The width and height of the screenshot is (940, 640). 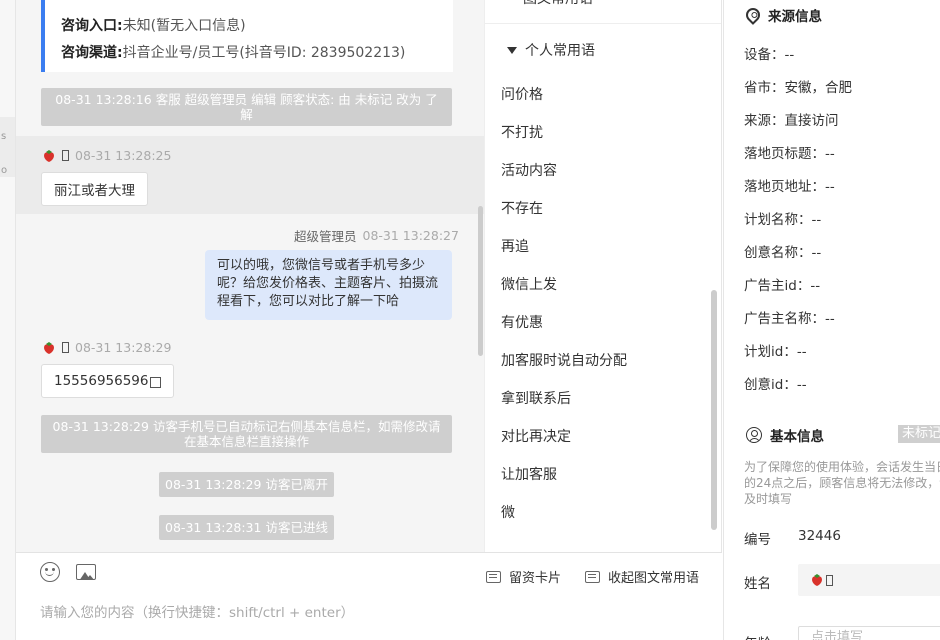 What do you see at coordinates (869, 580) in the screenshot?
I see `name-field` at bounding box center [869, 580].